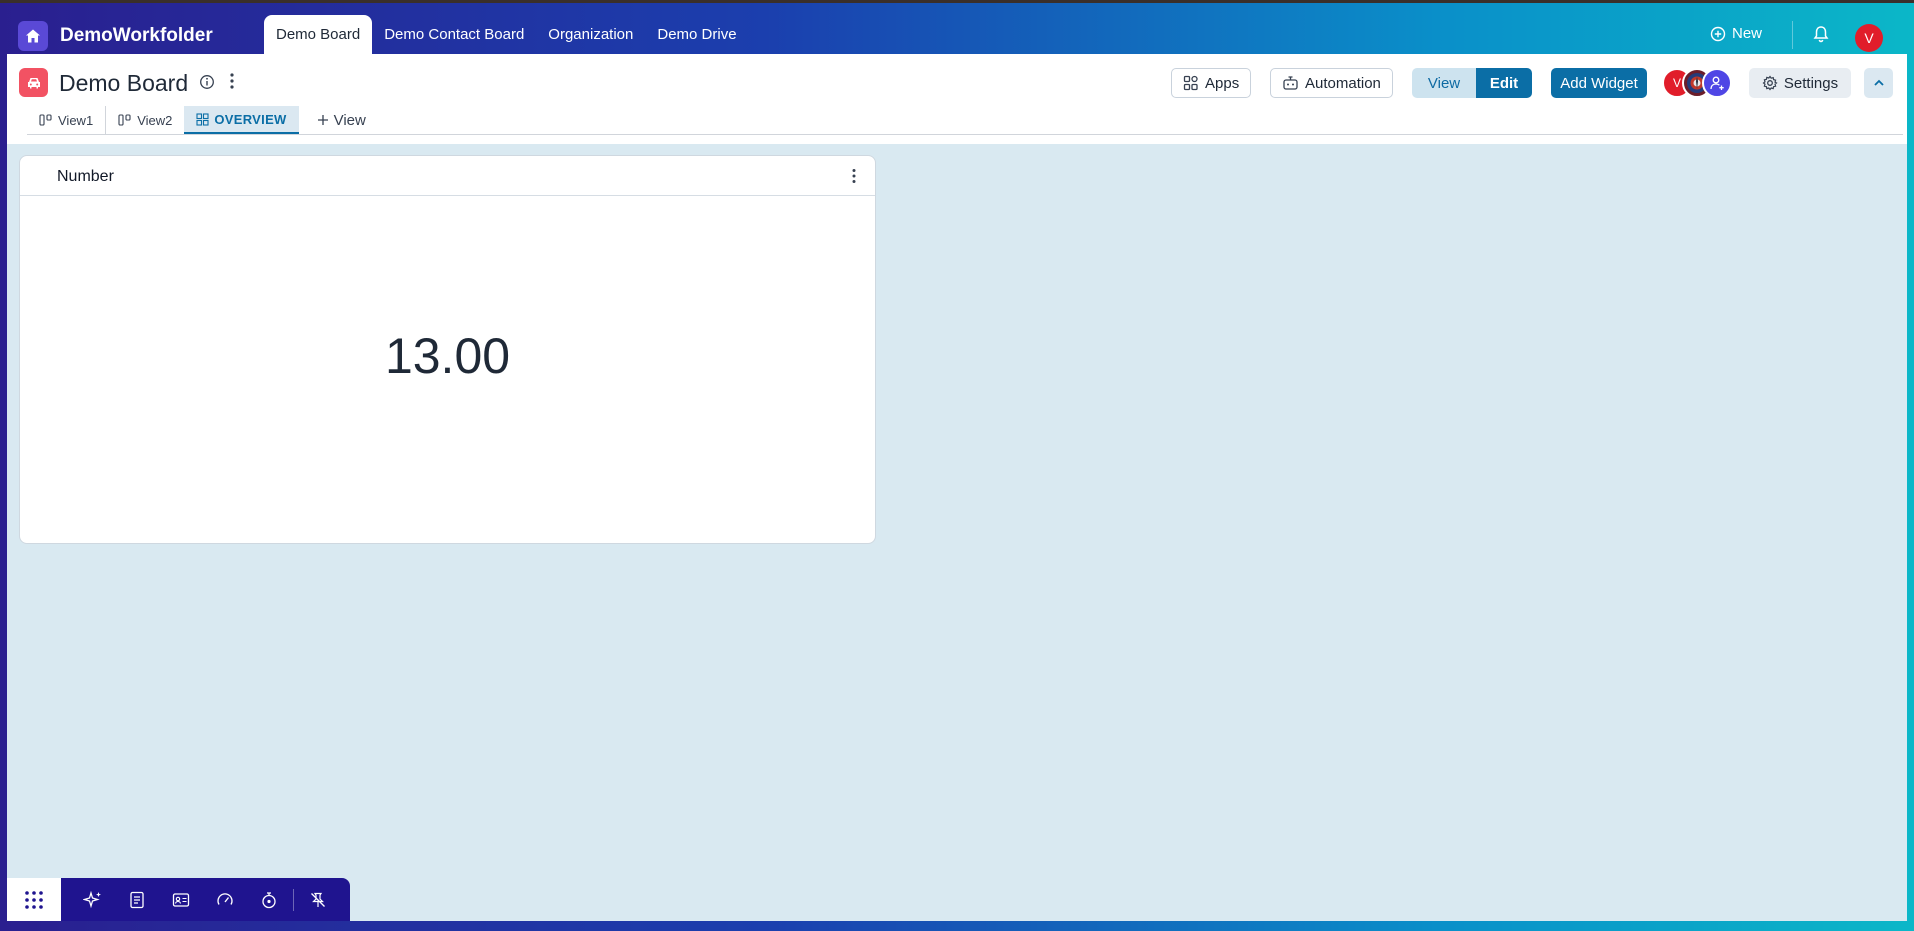 This screenshot has height=931, width=1914. I want to click on document-icon, so click(137, 899).